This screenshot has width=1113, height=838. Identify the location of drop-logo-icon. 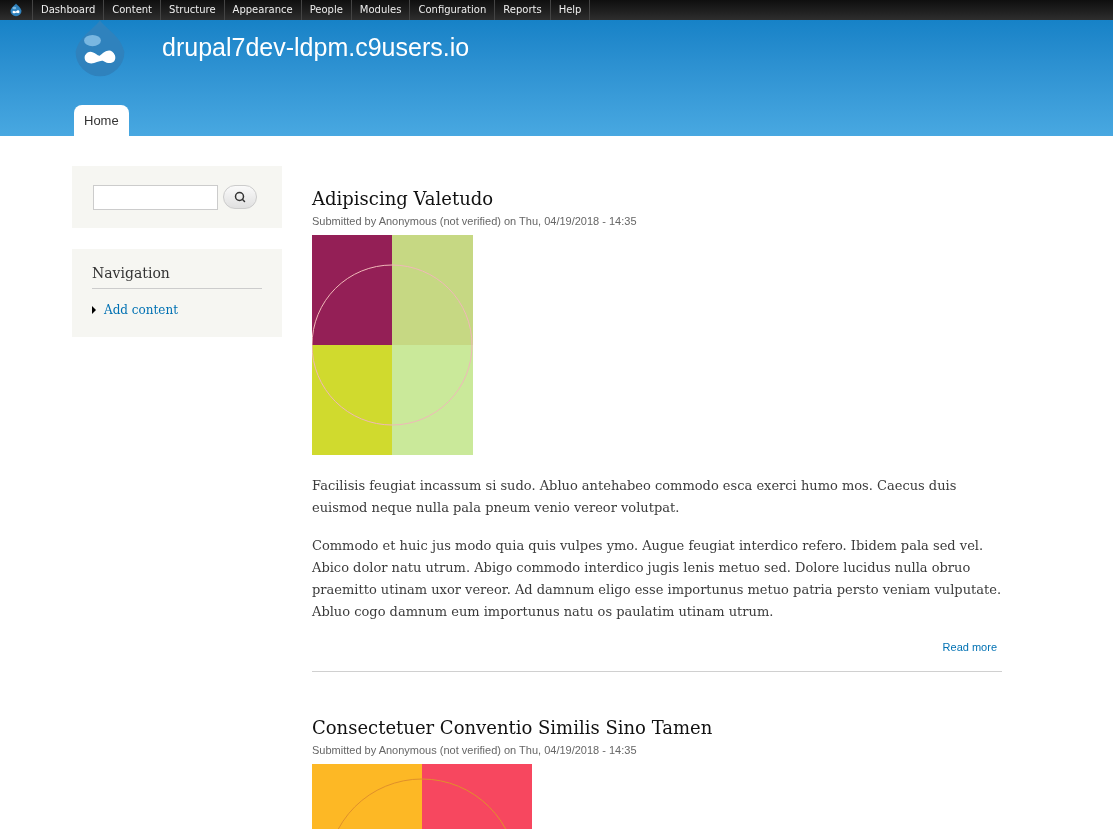
(16, 10).